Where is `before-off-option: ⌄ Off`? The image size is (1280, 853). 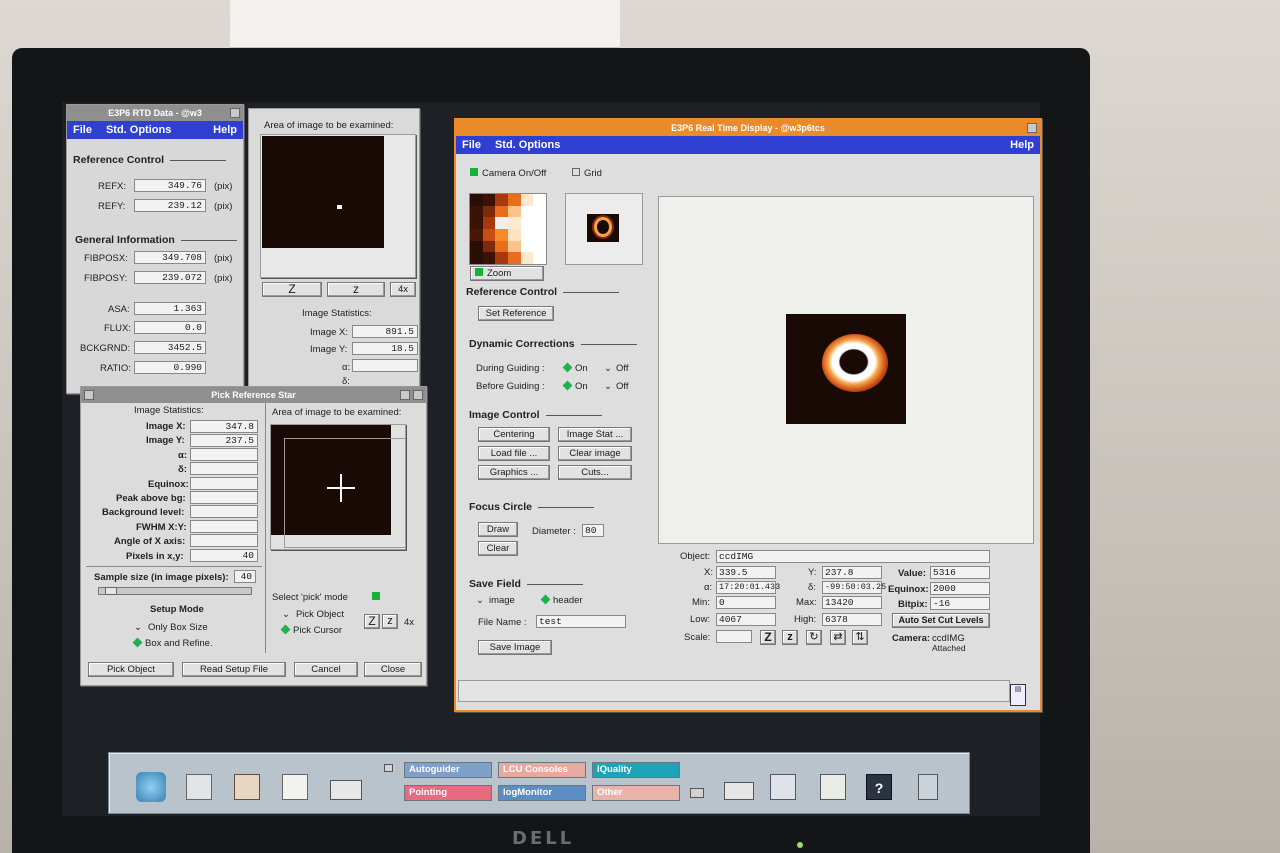
before-off-option: ⌄ Off is located at coordinates (616, 386).